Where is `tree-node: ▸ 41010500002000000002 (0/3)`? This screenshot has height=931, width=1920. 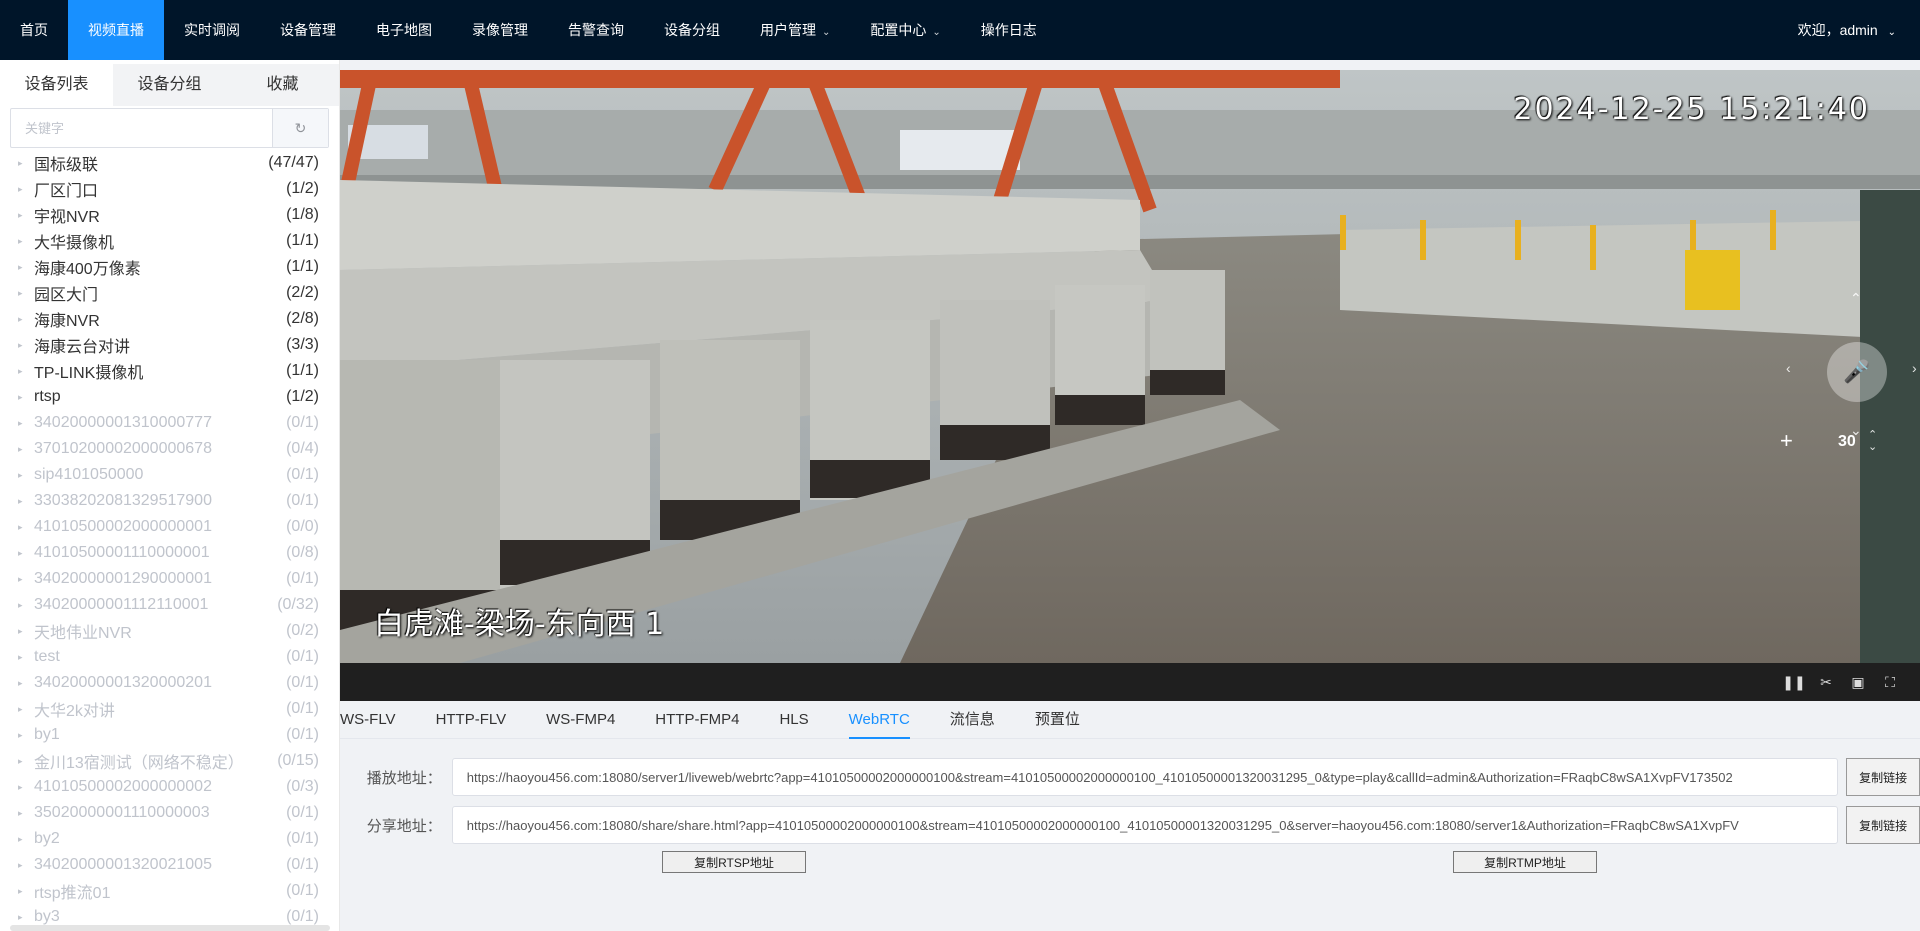 tree-node: ▸ 41010500002000000002 (0/3) is located at coordinates (169, 787).